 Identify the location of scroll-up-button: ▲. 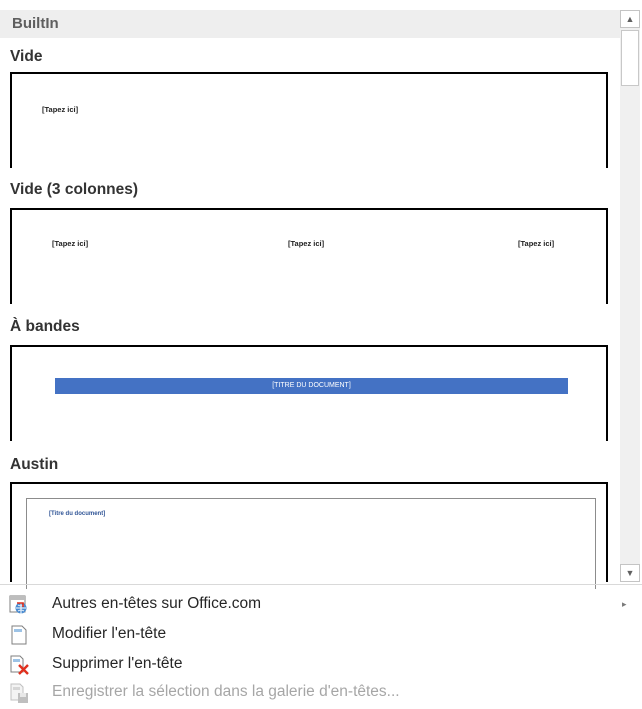
(630, 19).